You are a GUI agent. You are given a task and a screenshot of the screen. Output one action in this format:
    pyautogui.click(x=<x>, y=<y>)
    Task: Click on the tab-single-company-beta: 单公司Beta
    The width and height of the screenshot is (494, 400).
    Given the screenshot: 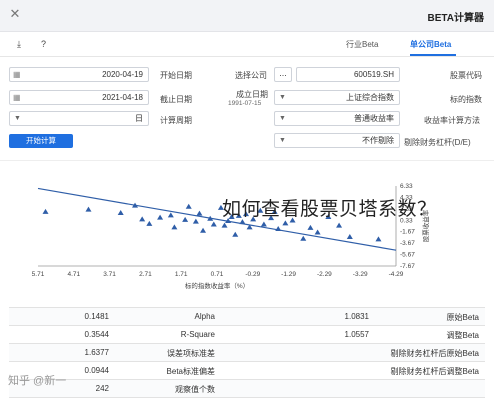 What is the action you would take?
    pyautogui.click(x=430, y=44)
    